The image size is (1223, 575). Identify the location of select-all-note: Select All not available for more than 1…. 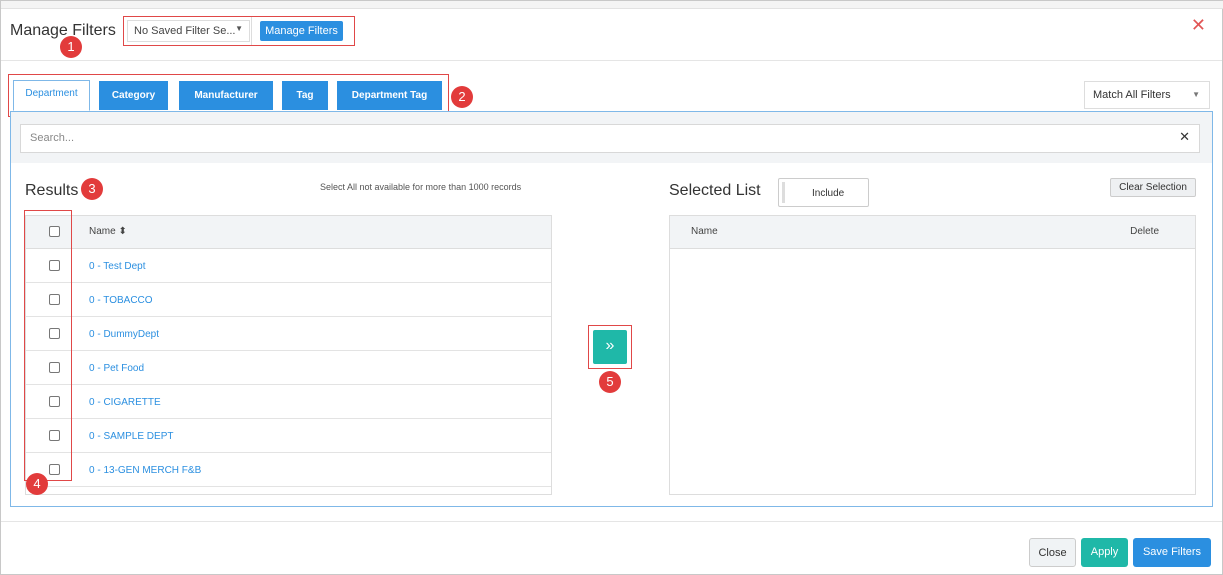
(421, 187).